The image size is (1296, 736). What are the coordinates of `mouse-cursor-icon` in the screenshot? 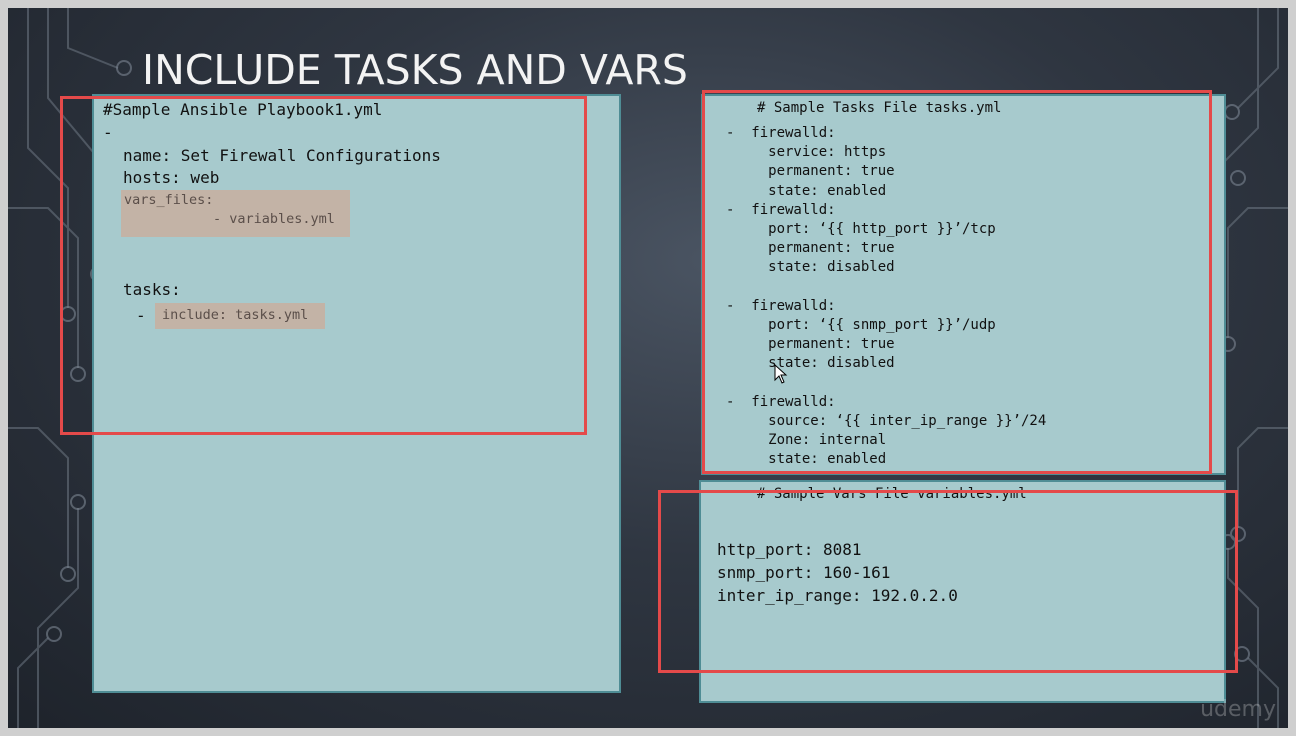 It's located at (781, 374).